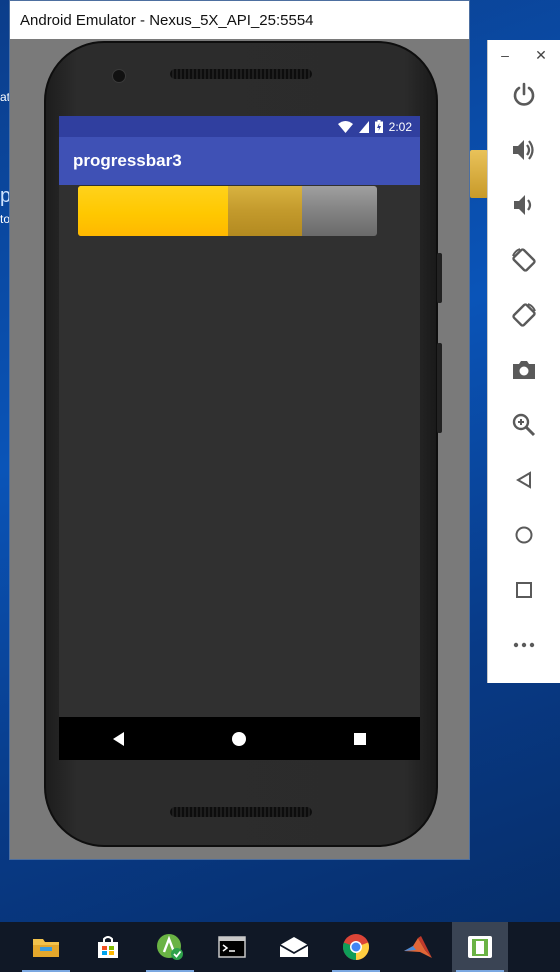 The width and height of the screenshot is (560, 972). I want to click on volume-up-button, so click(524, 150).